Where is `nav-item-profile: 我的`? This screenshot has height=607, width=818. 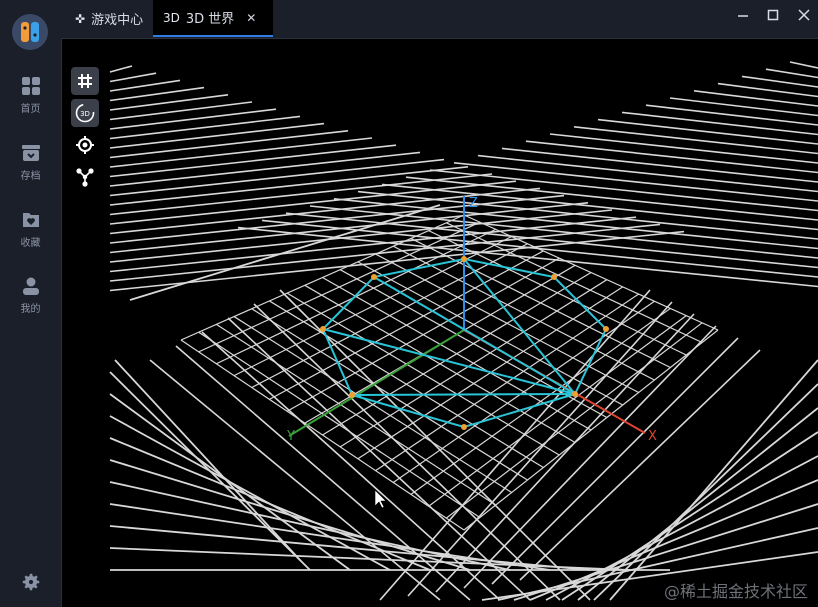 nav-item-profile: 我的 is located at coordinates (30, 302).